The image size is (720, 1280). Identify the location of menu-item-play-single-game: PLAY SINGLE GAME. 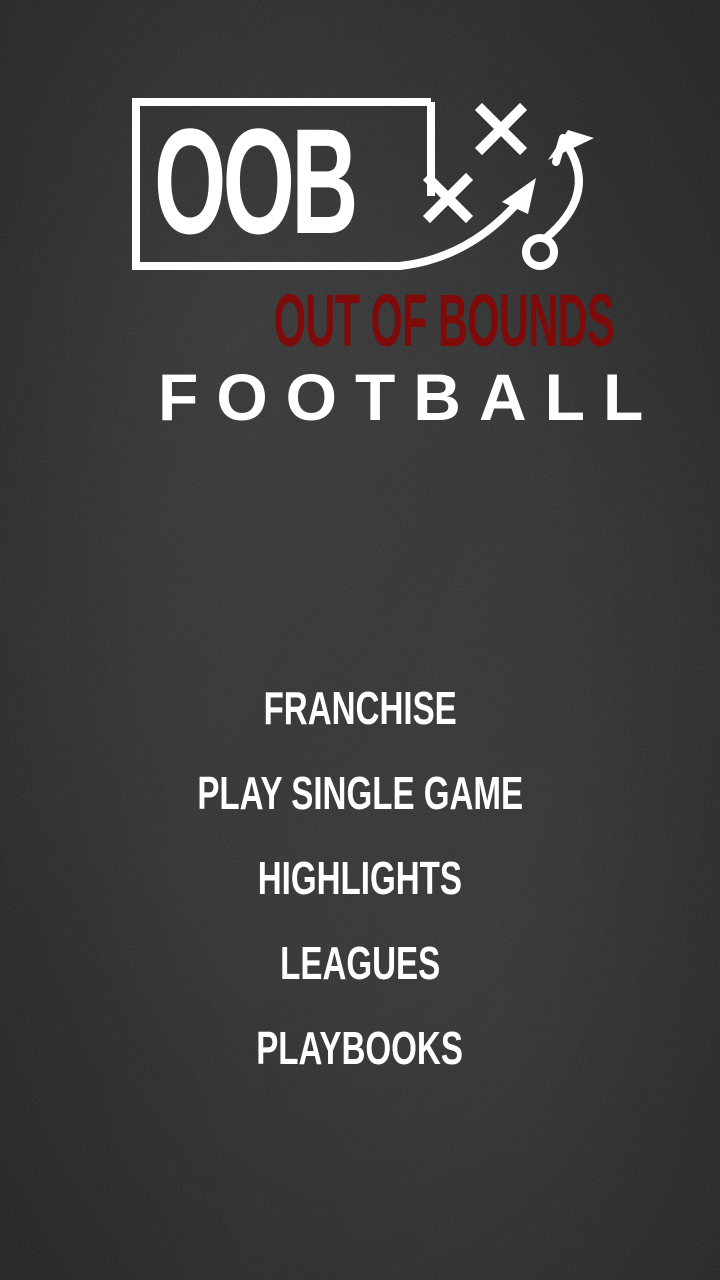
(360, 799).